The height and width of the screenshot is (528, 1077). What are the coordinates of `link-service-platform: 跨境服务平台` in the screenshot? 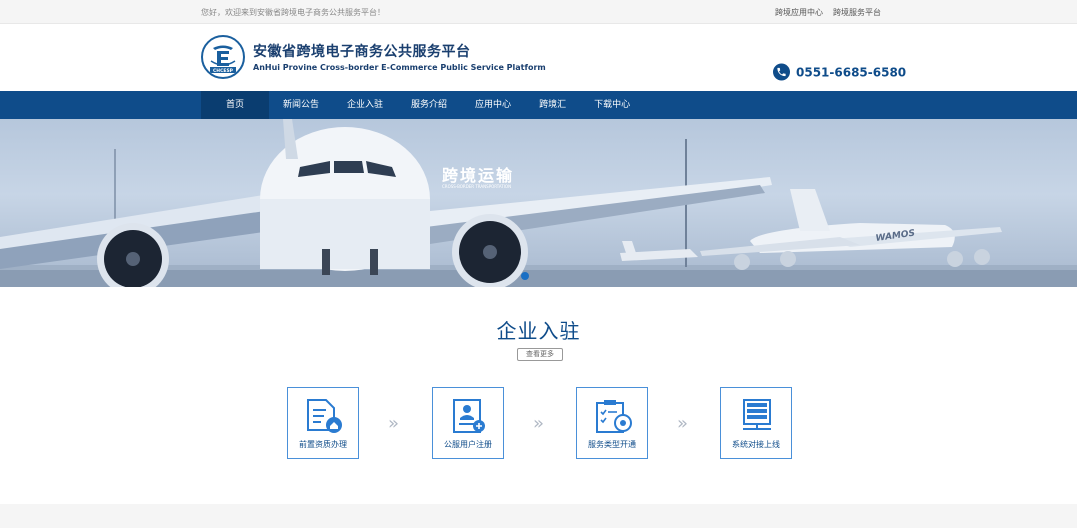 It's located at (857, 12).